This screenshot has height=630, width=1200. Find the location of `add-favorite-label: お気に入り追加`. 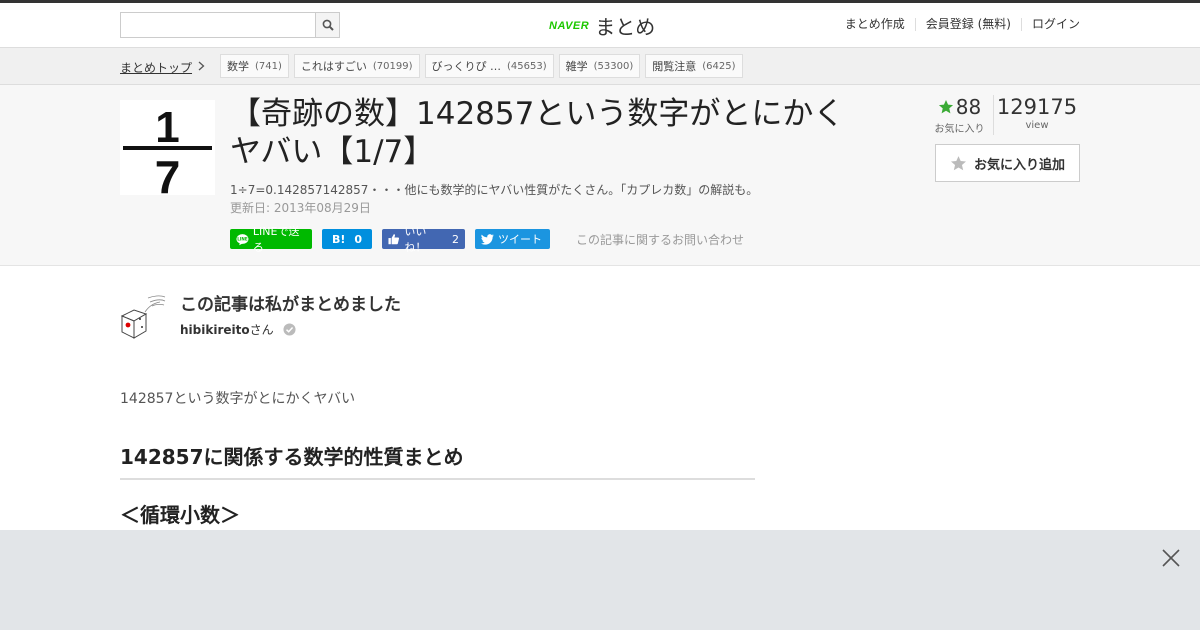

add-favorite-label: お気に入り追加 is located at coordinates (1019, 165).